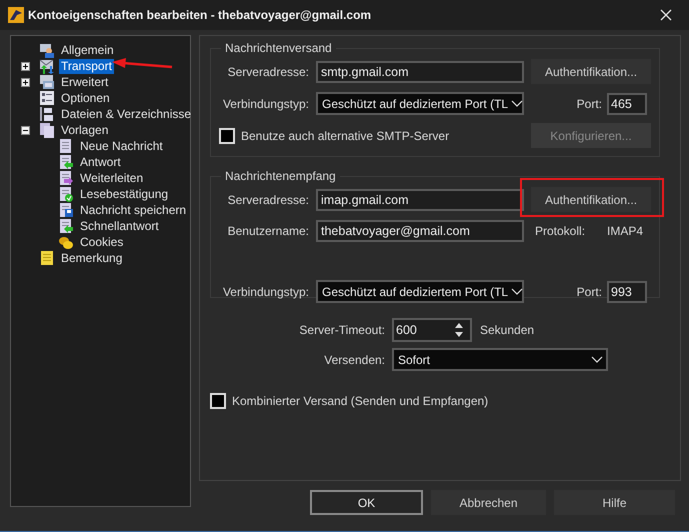  What do you see at coordinates (47, 130) in the screenshot?
I see `documents-icon` at bounding box center [47, 130].